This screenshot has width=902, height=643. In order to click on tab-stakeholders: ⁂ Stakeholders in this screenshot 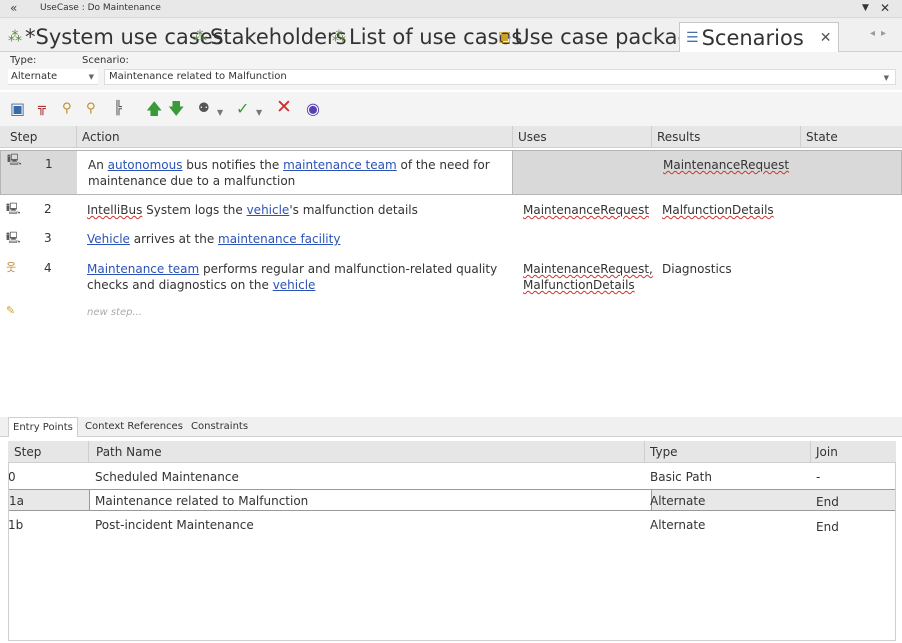, I will do `click(270, 37)`.